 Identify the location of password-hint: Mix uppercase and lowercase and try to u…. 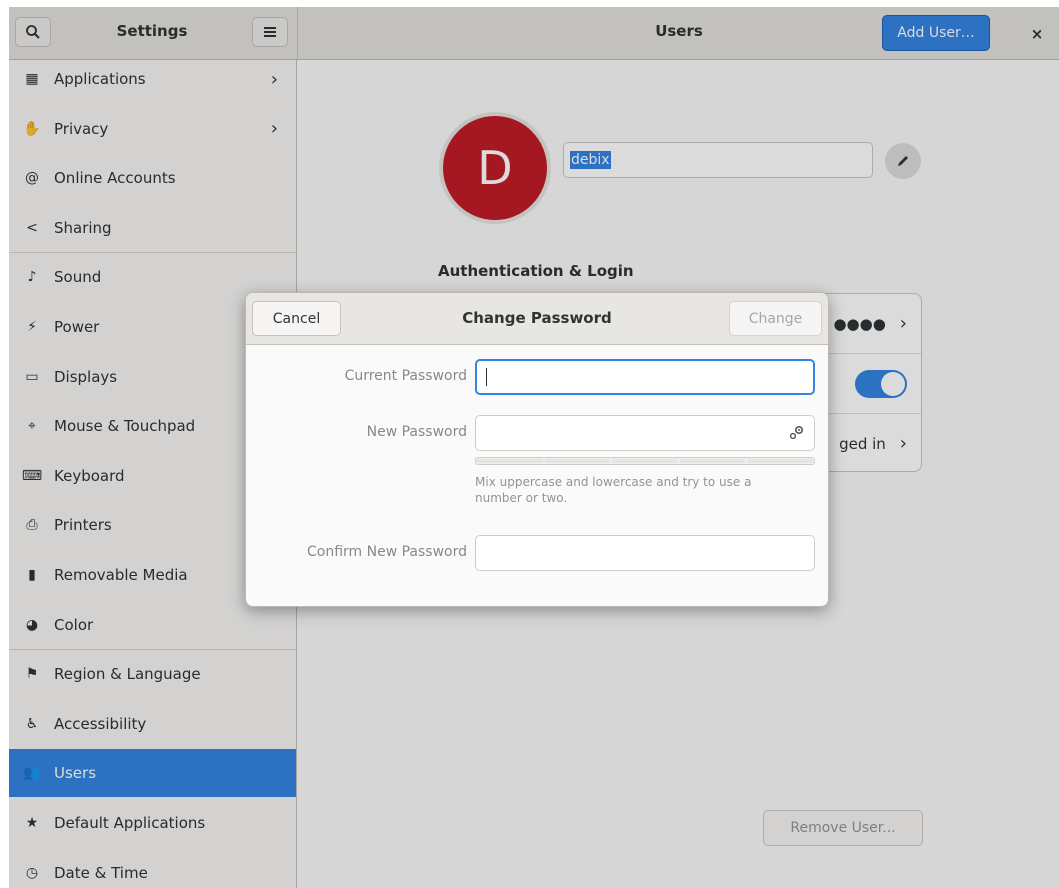
(613, 490).